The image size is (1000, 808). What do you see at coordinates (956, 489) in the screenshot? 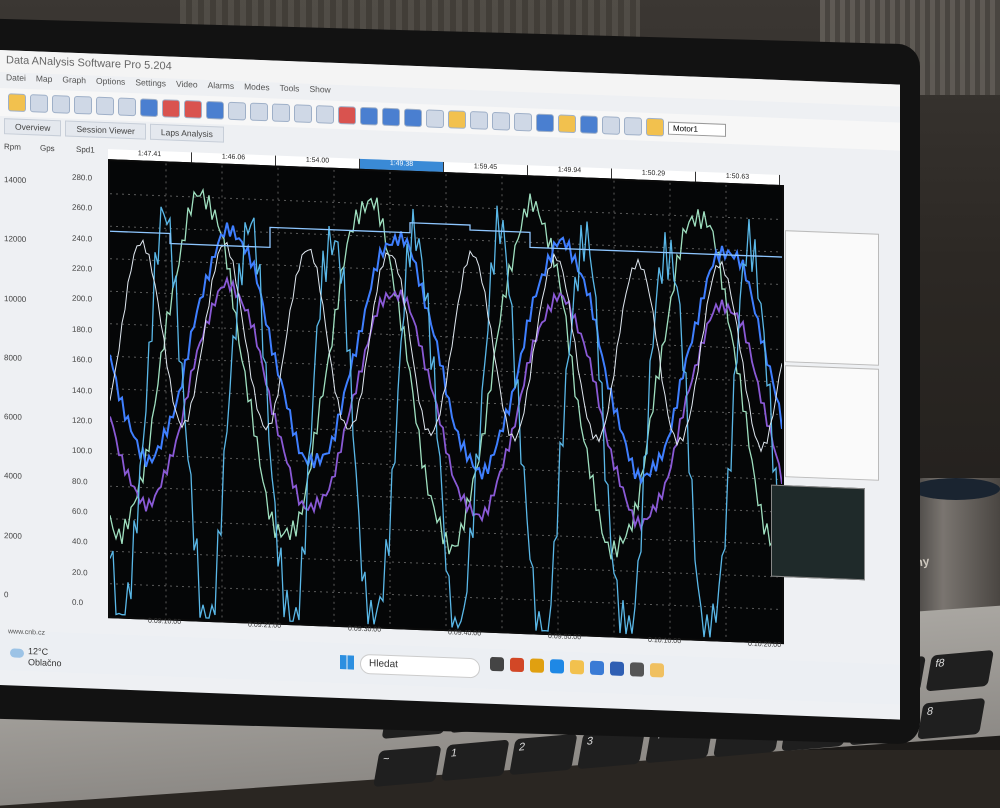
I see `mug-rim` at bounding box center [956, 489].